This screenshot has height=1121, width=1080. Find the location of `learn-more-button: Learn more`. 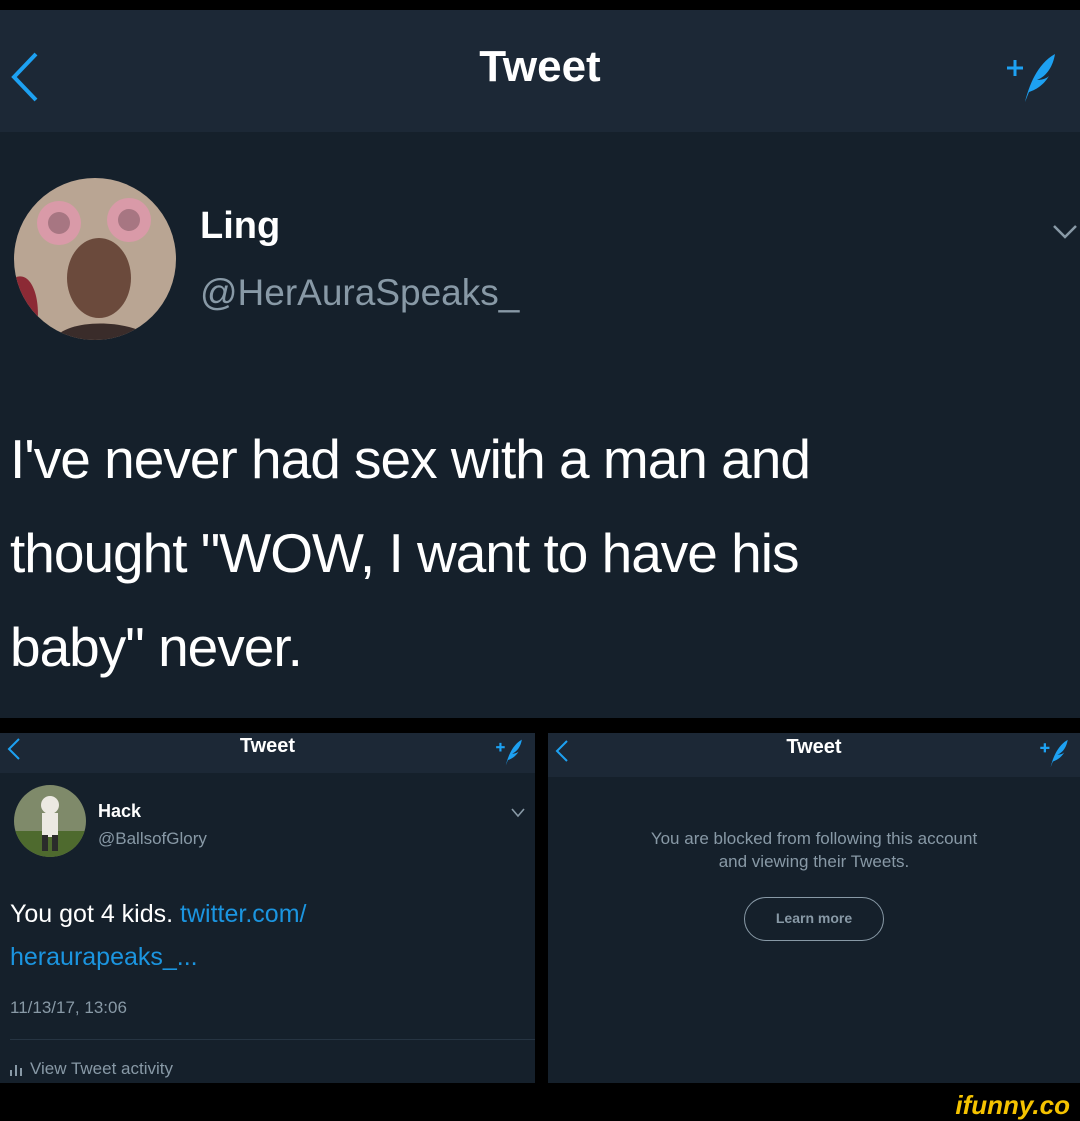

learn-more-button: Learn more is located at coordinates (814, 919).